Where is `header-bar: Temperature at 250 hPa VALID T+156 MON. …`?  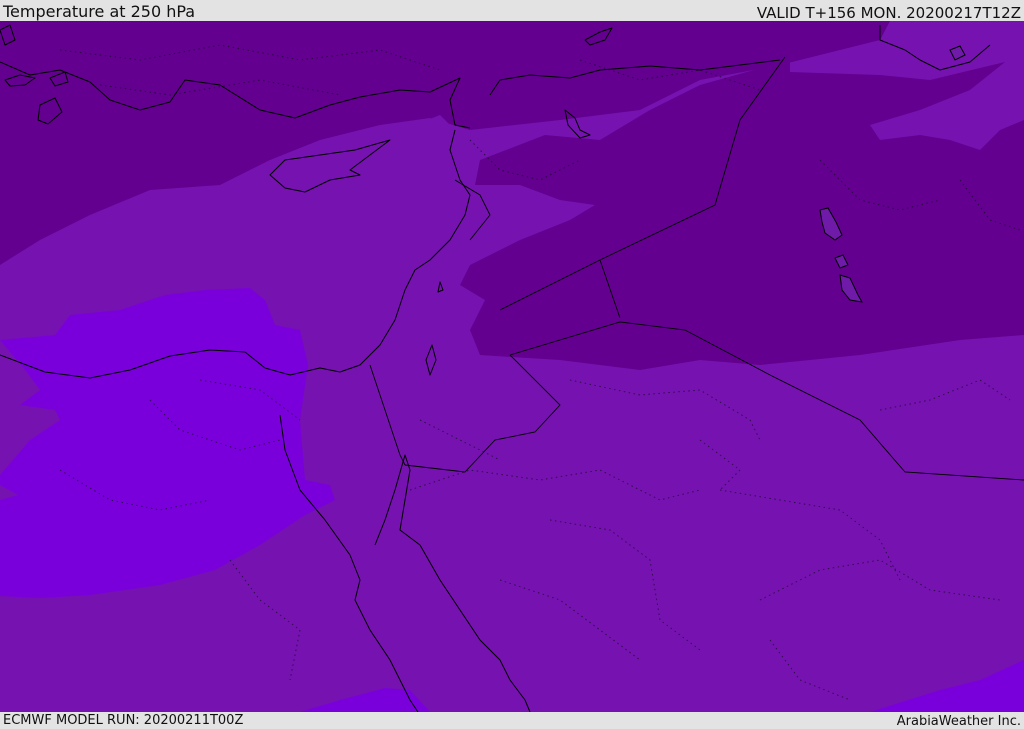
header-bar: Temperature at 250 hPa VALID T+156 MON. … is located at coordinates (512, 10).